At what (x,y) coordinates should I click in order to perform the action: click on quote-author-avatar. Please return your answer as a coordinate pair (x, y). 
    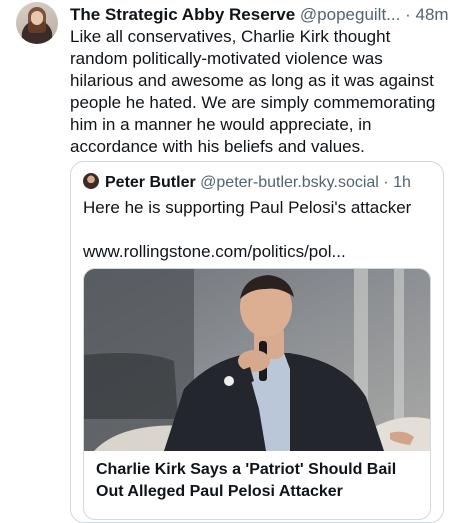
    Looking at the image, I should click on (91, 181).